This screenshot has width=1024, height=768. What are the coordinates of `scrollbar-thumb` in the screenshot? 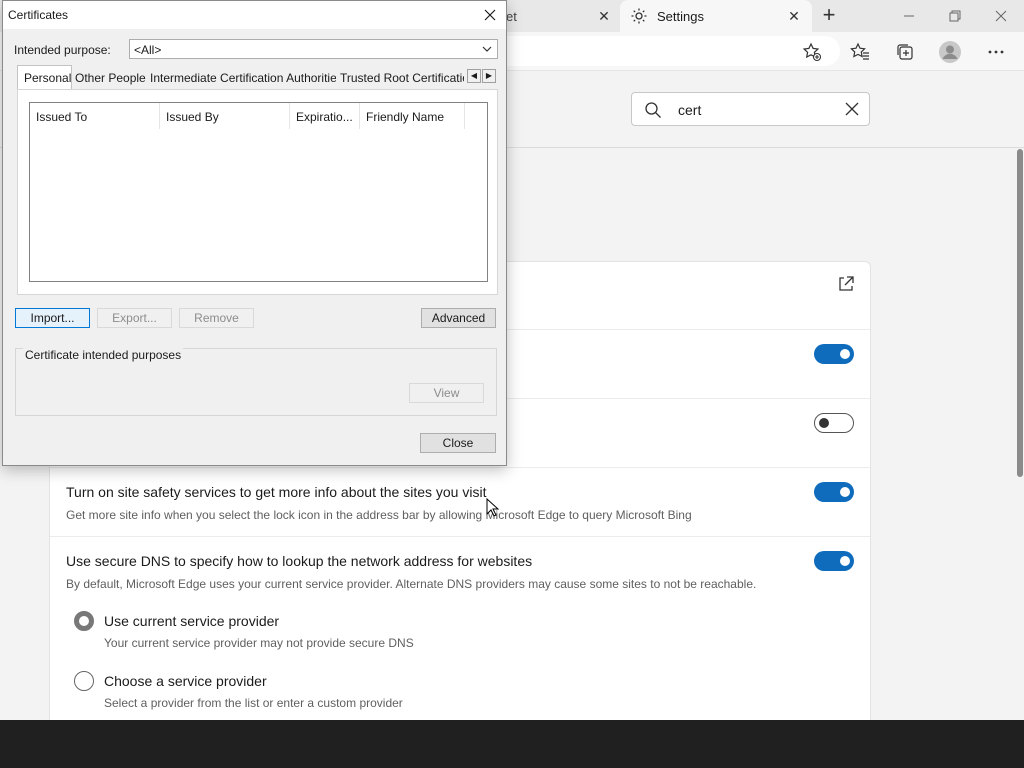 It's located at (1020, 313).